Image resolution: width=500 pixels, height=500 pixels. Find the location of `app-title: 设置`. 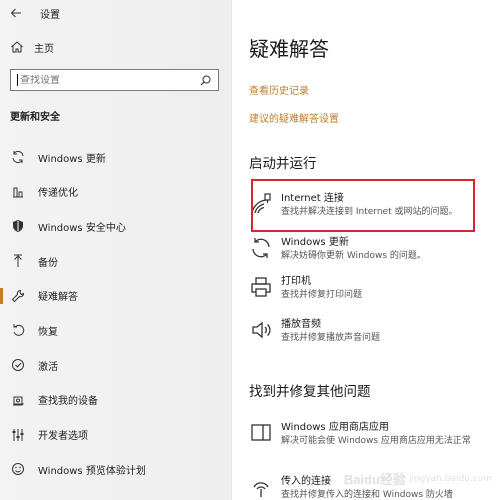

app-title: 设置 is located at coordinates (50, 15).